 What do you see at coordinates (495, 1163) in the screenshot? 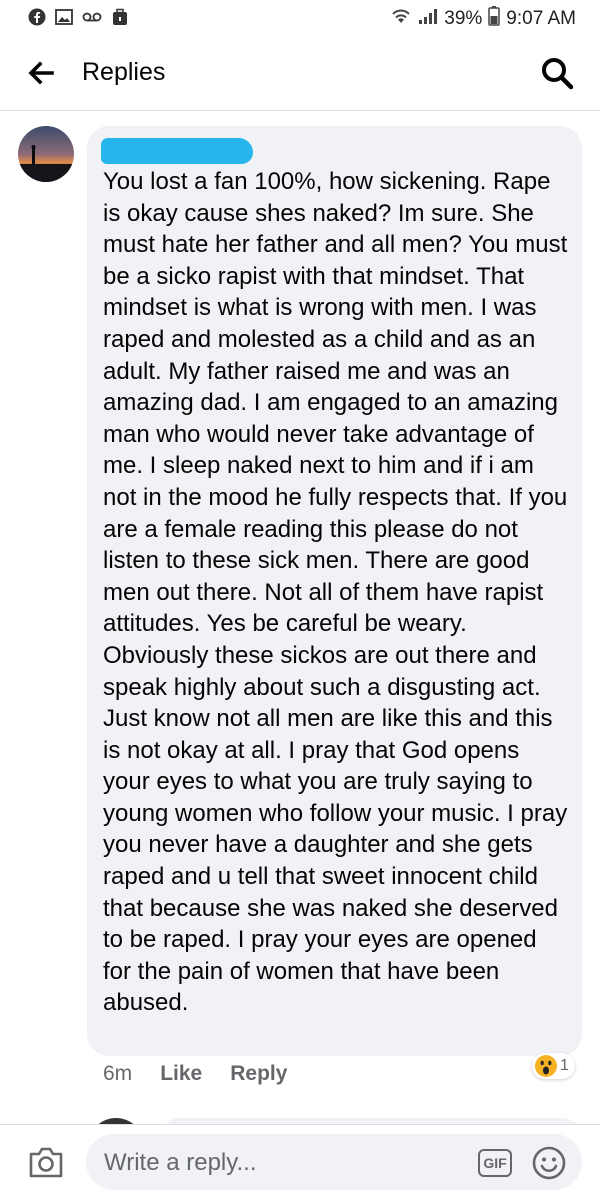
I see `gif-button: GIF` at bounding box center [495, 1163].